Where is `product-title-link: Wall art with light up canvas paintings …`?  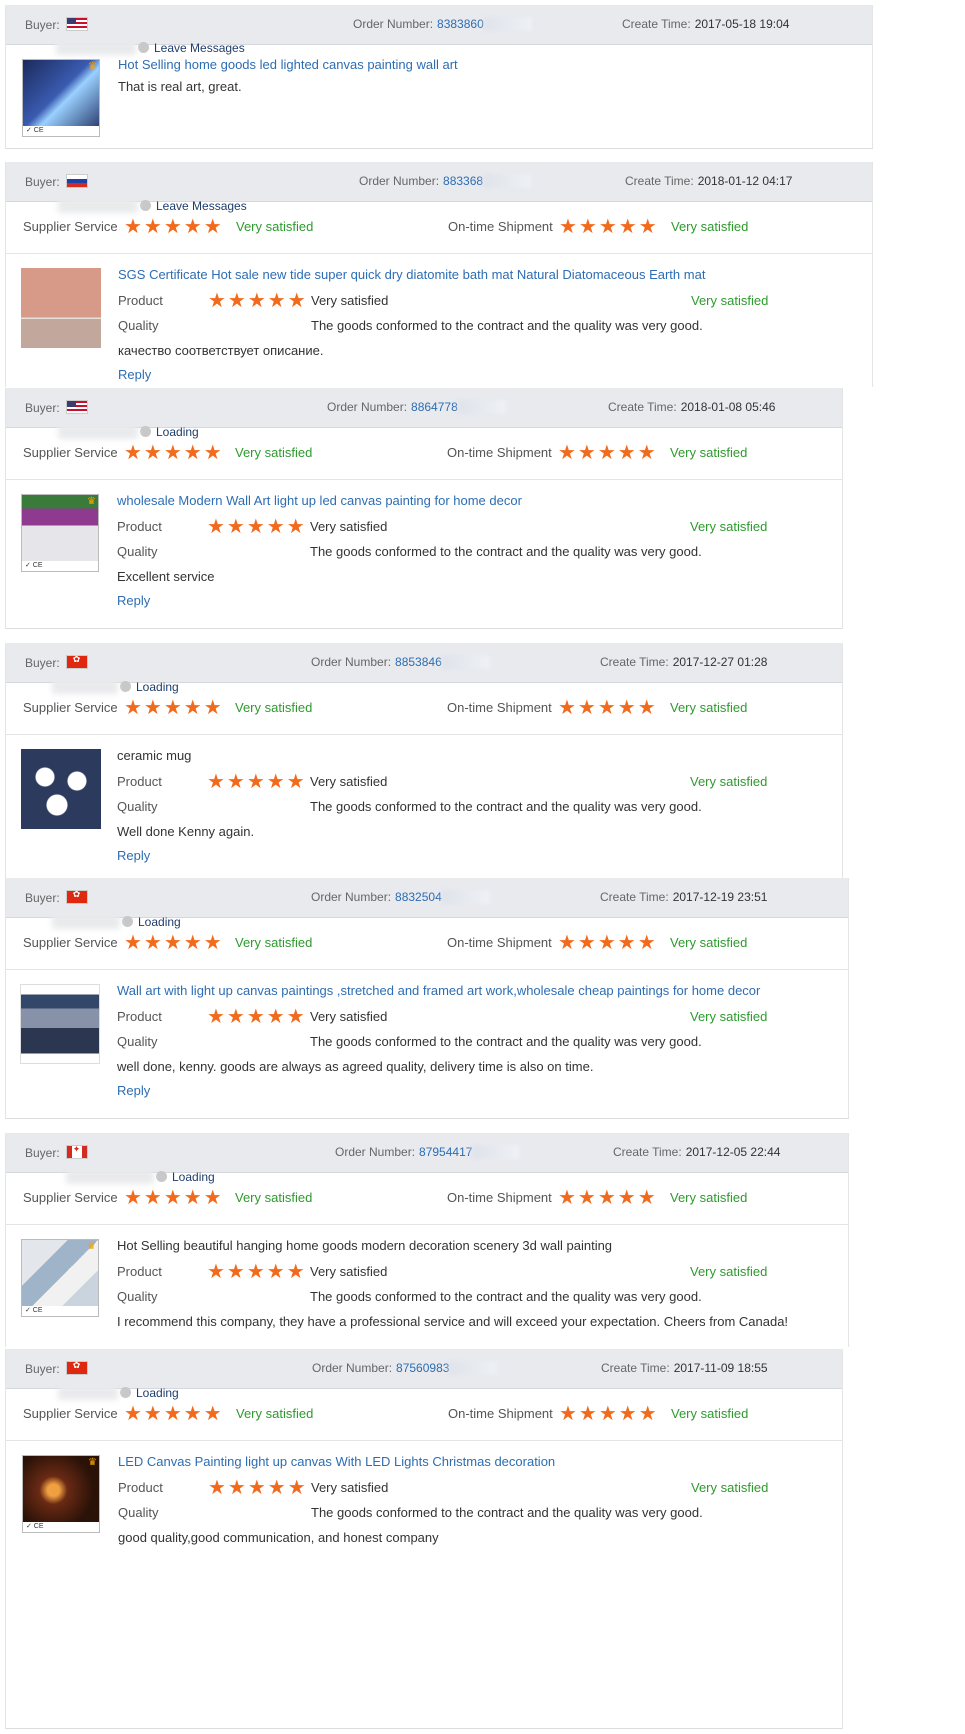 product-title-link: Wall art with light up canvas paintings … is located at coordinates (438, 990).